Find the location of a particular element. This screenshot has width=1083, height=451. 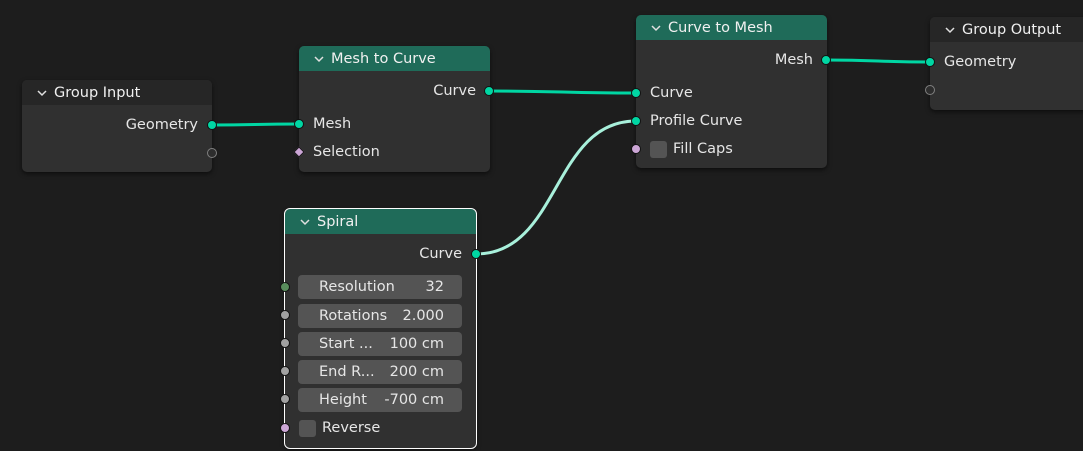

group-input-node: Group Input Geometry is located at coordinates (119, 126).